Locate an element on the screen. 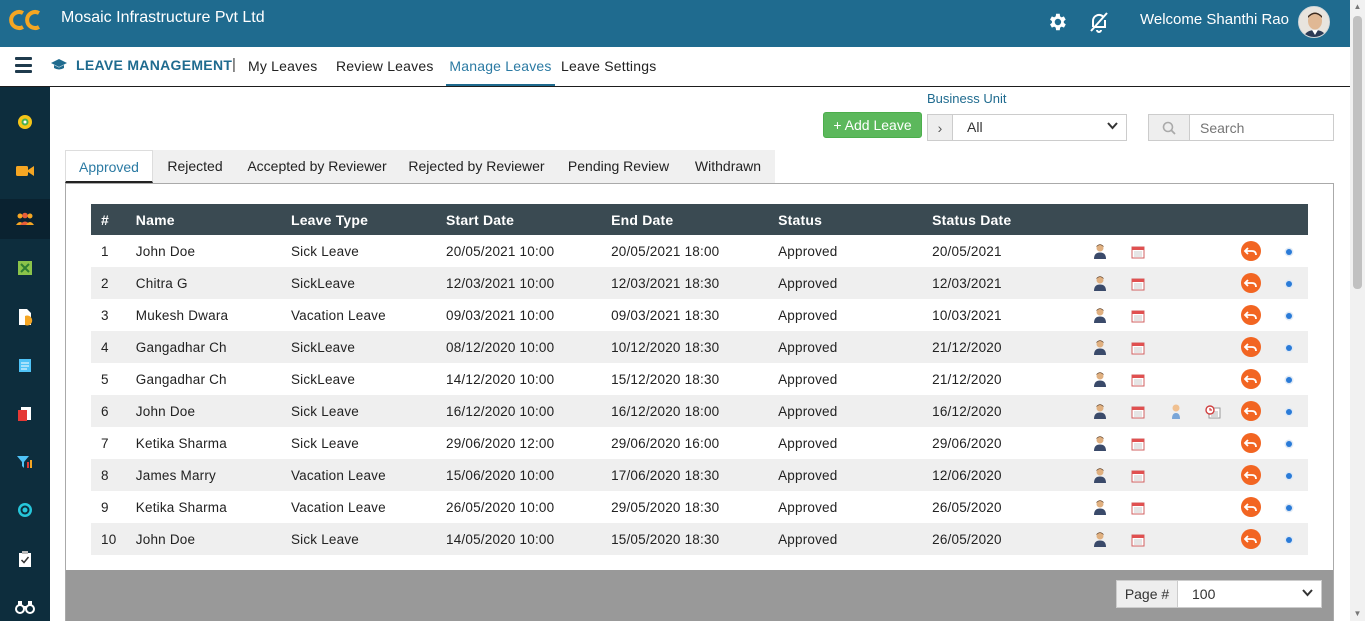  status-date-cell: 21/12/2020 is located at coordinates (1007, 379).